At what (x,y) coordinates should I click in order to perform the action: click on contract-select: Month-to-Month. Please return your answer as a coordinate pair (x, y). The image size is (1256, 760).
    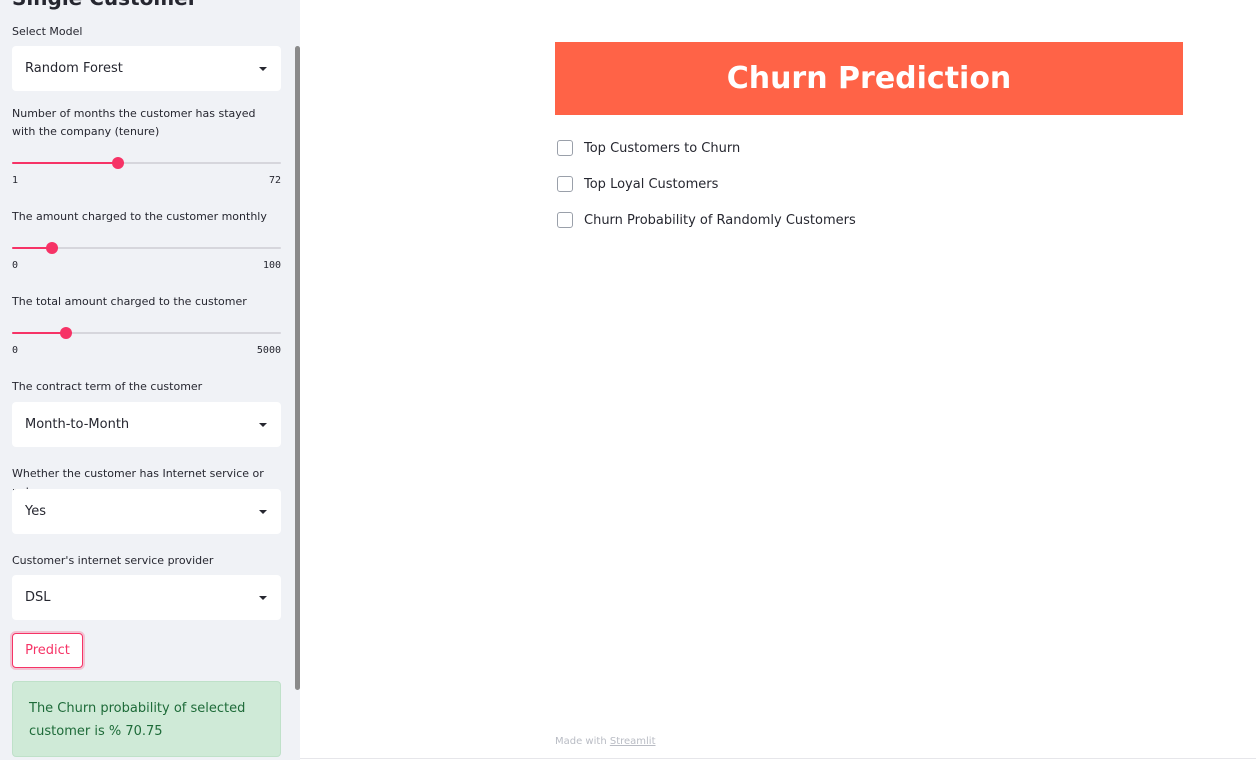
    Looking at the image, I should click on (146, 424).